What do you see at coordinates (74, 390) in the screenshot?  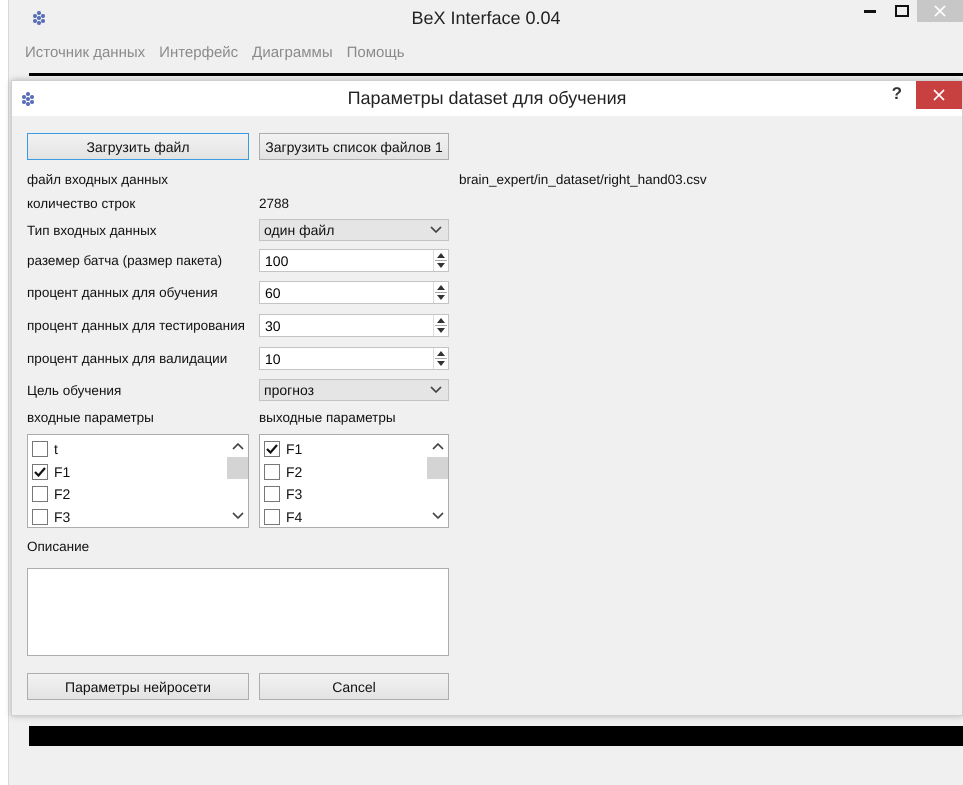 I see `field-label: Цель обучения` at bounding box center [74, 390].